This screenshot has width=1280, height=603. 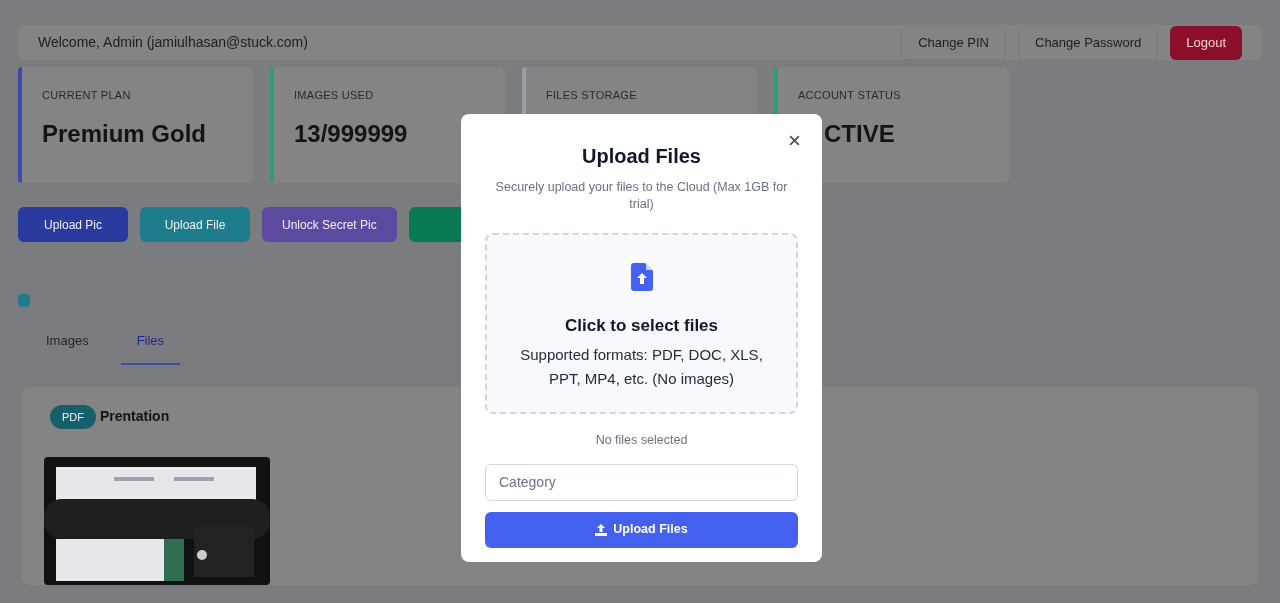 What do you see at coordinates (641, 482) in the screenshot?
I see `category-field: Category` at bounding box center [641, 482].